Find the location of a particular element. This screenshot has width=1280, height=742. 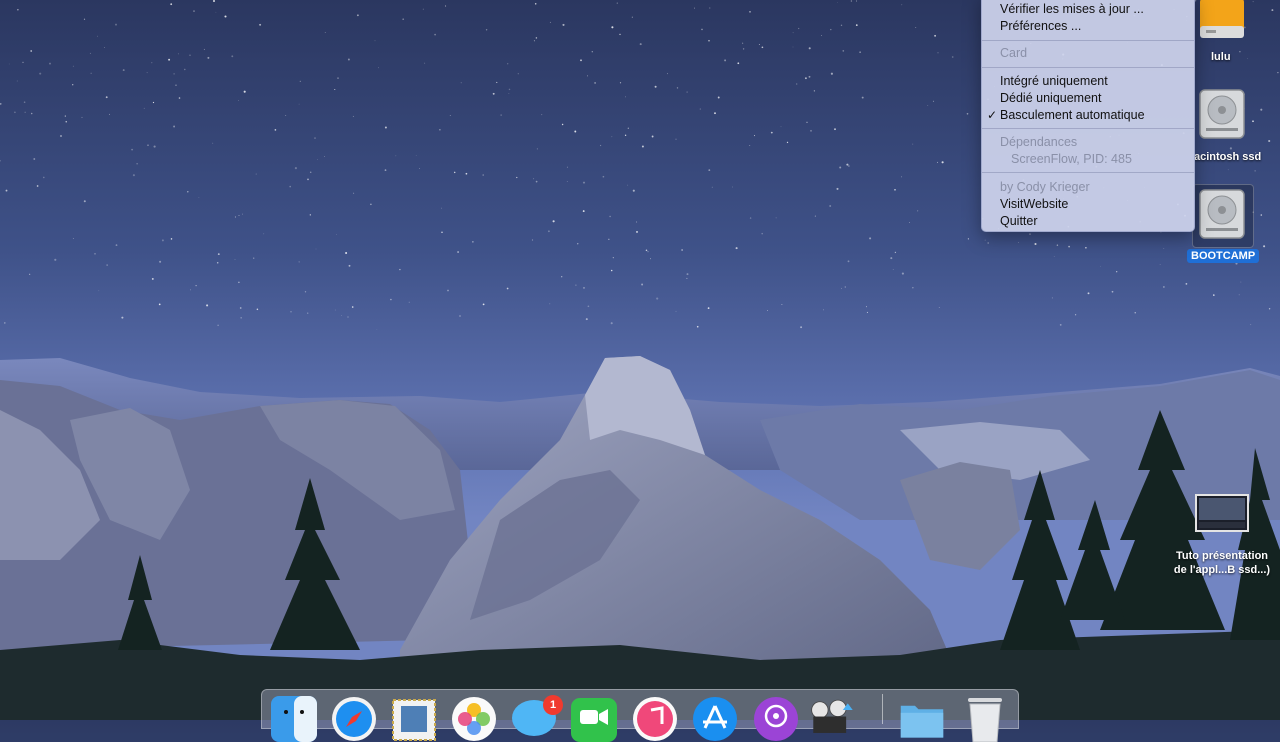

menu-header-card: Card is located at coordinates (1014, 53).